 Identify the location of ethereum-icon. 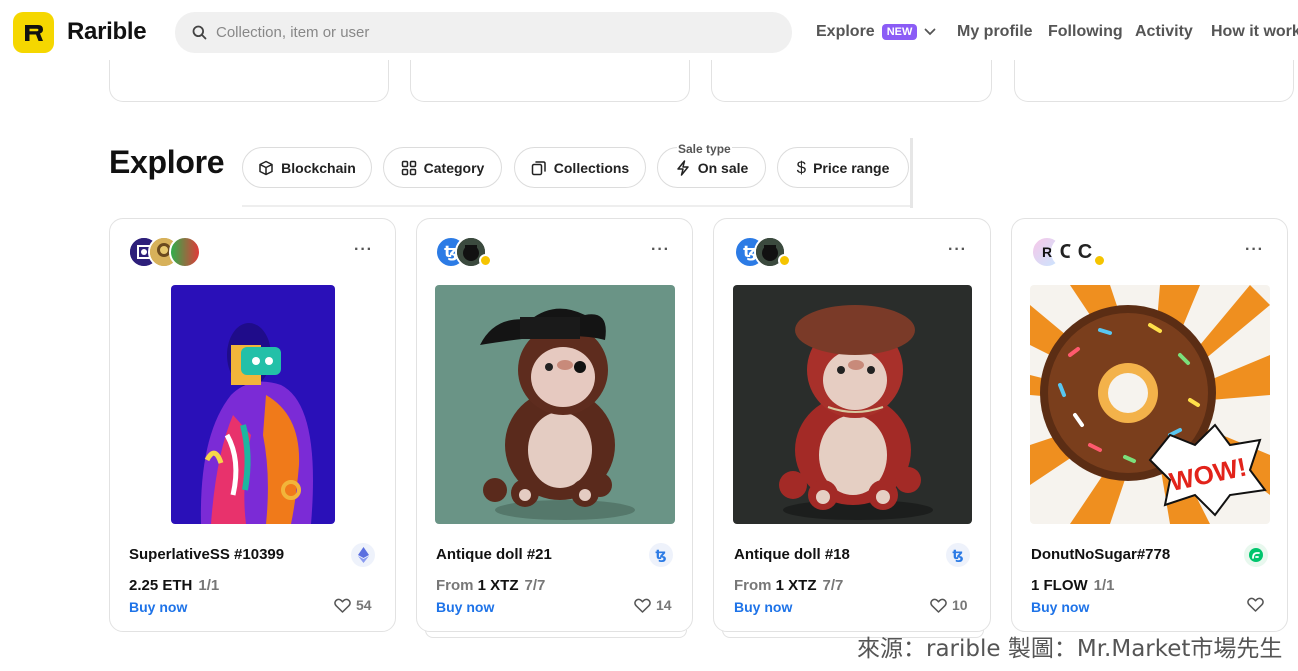
(363, 555).